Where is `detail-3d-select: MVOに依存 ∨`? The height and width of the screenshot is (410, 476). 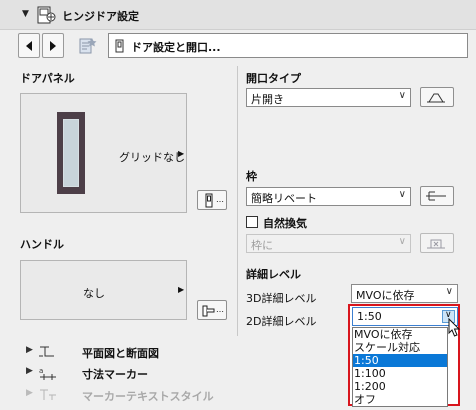 detail-3d-select: MVOに依存 ∨ is located at coordinates (404, 293).